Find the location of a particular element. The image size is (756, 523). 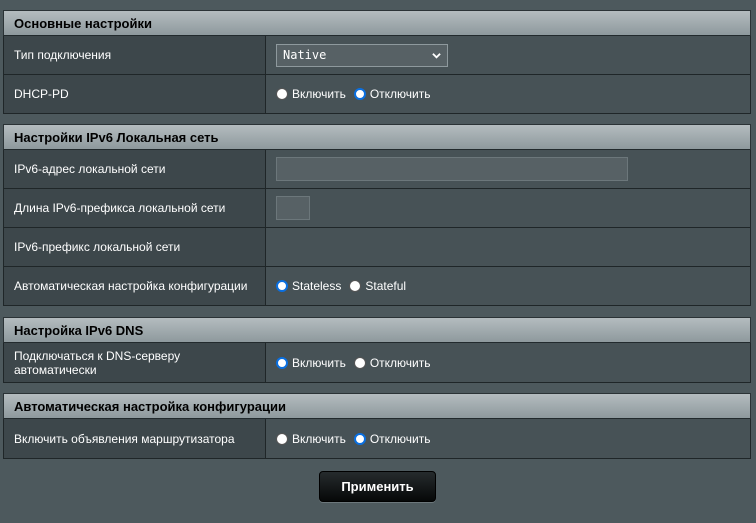

ipv6-lan-header: Настройки IPv6 Локальная сеть is located at coordinates (377, 137).